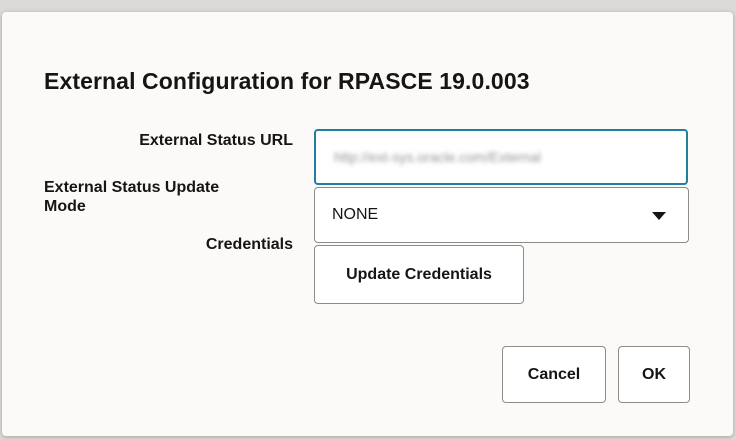 The width and height of the screenshot is (736, 440). What do you see at coordinates (132, 197) in the screenshot?
I see `external-status-update-mode-label: External Status Update Mode` at bounding box center [132, 197].